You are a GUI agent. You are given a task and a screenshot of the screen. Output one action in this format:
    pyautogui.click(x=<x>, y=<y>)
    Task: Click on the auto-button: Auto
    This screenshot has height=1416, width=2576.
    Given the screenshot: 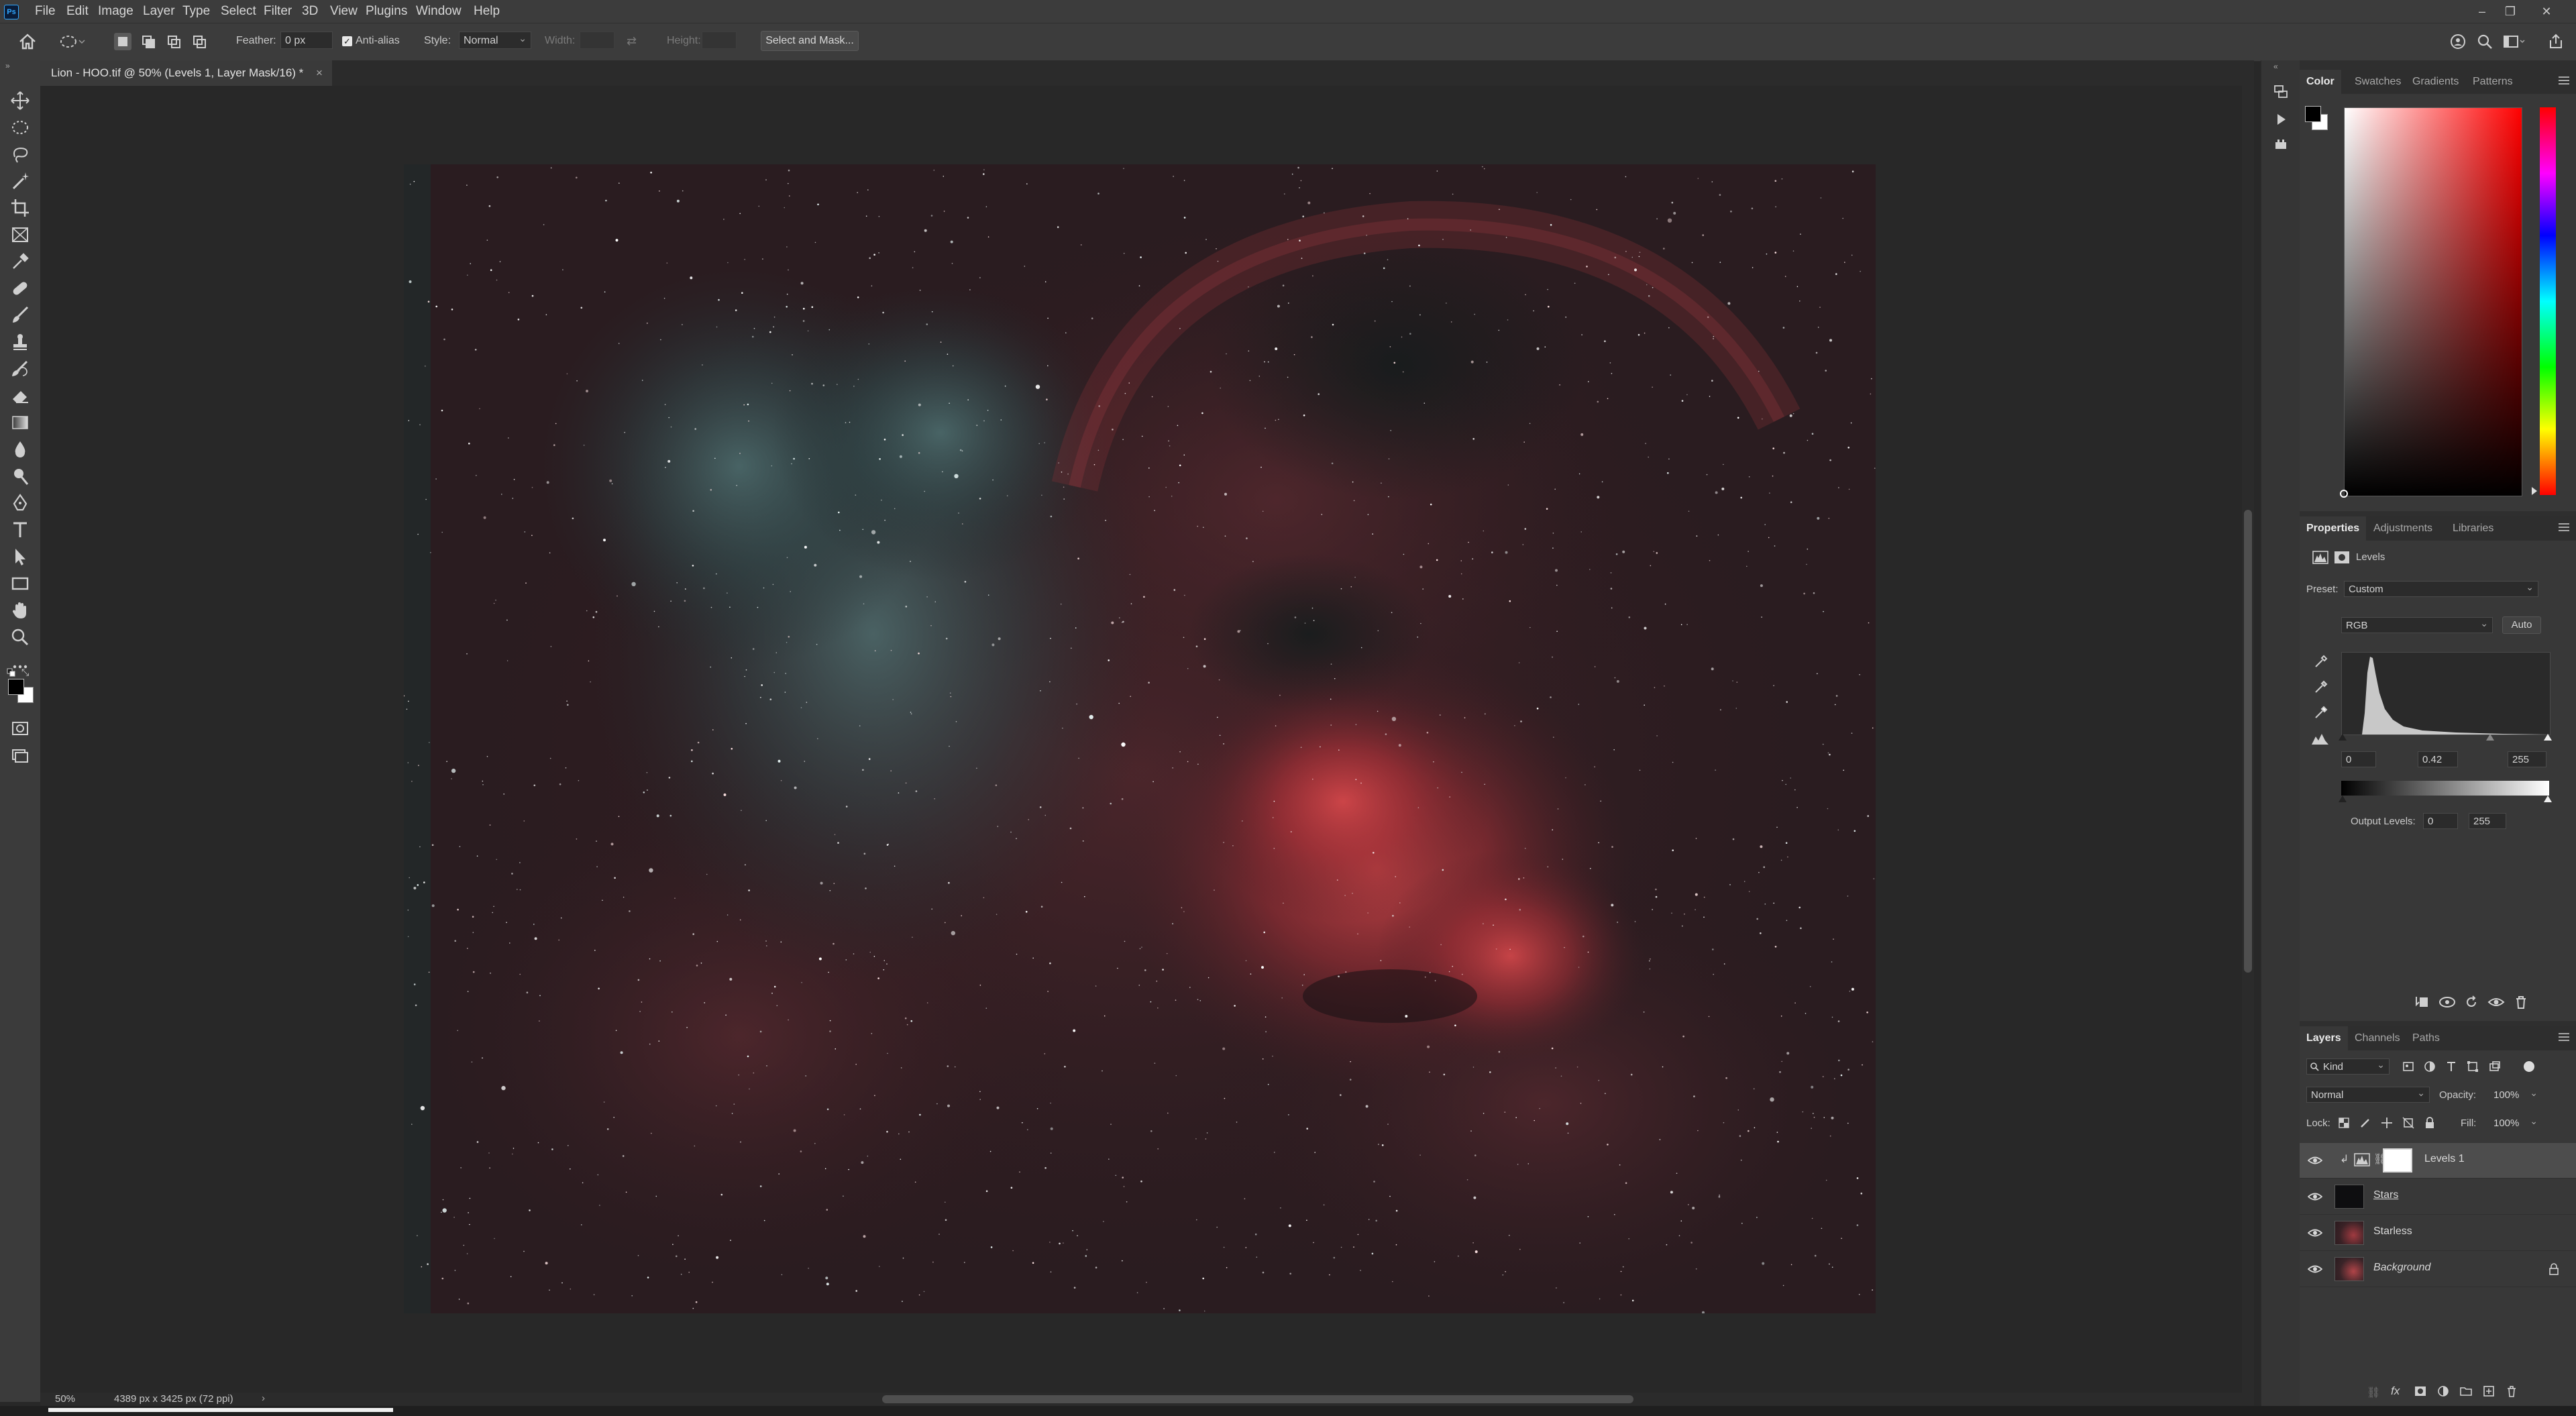 What is the action you would take?
    pyautogui.click(x=2521, y=625)
    